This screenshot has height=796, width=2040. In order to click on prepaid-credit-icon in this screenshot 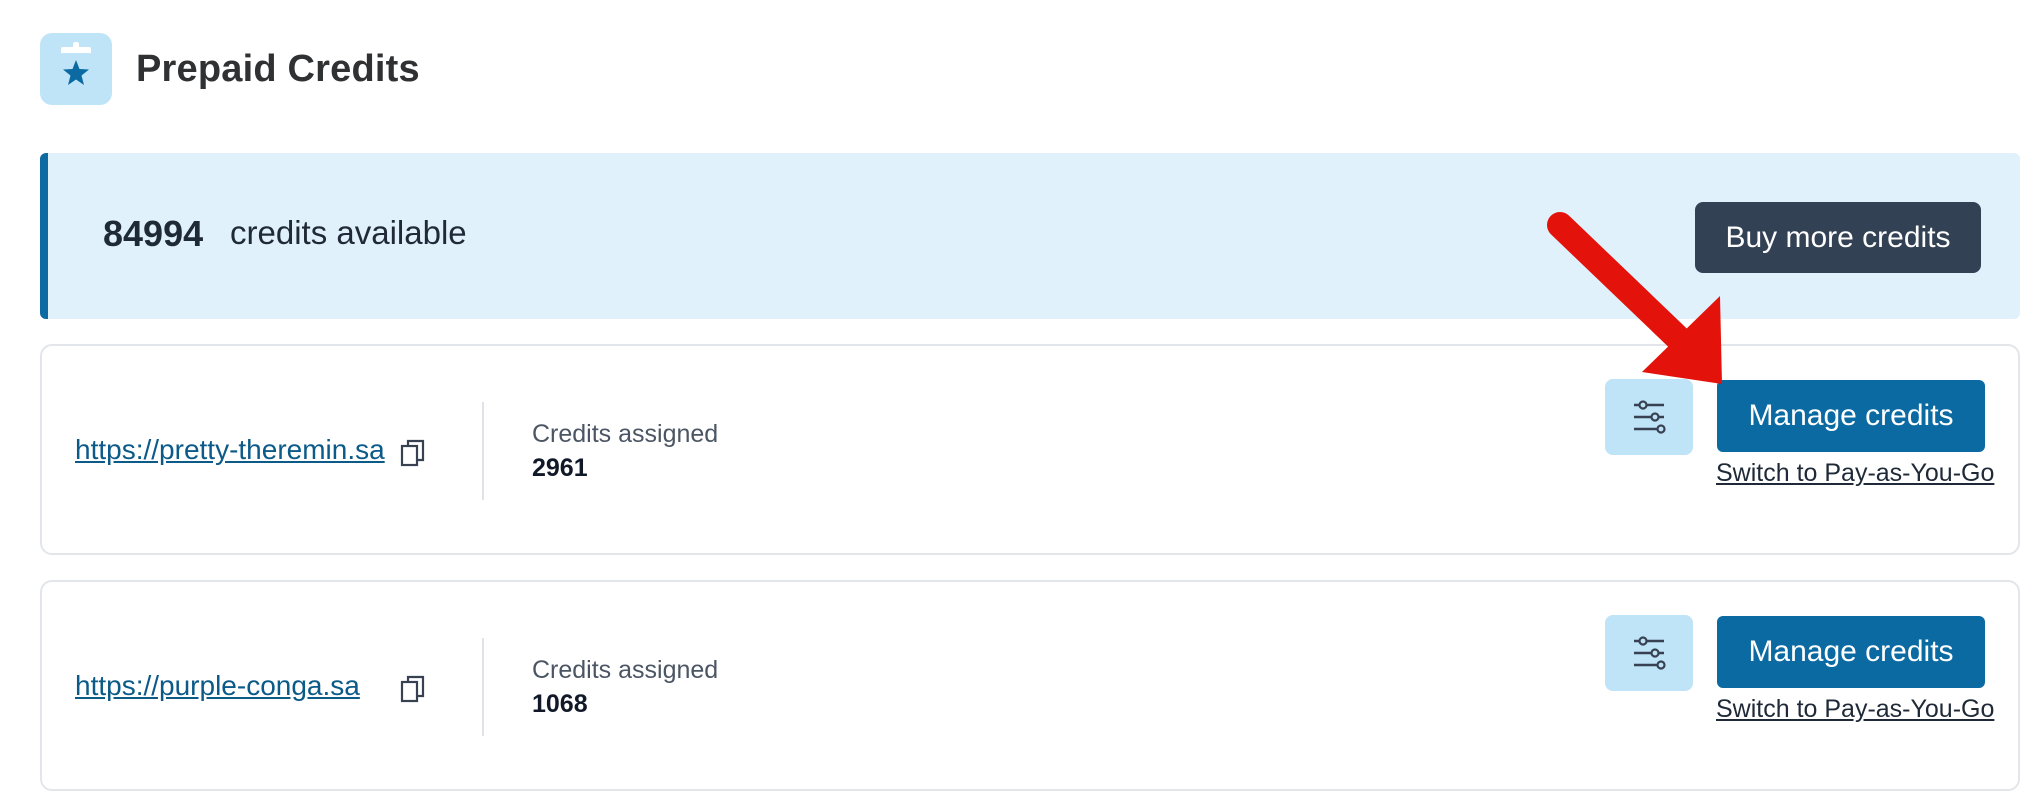, I will do `click(76, 69)`.